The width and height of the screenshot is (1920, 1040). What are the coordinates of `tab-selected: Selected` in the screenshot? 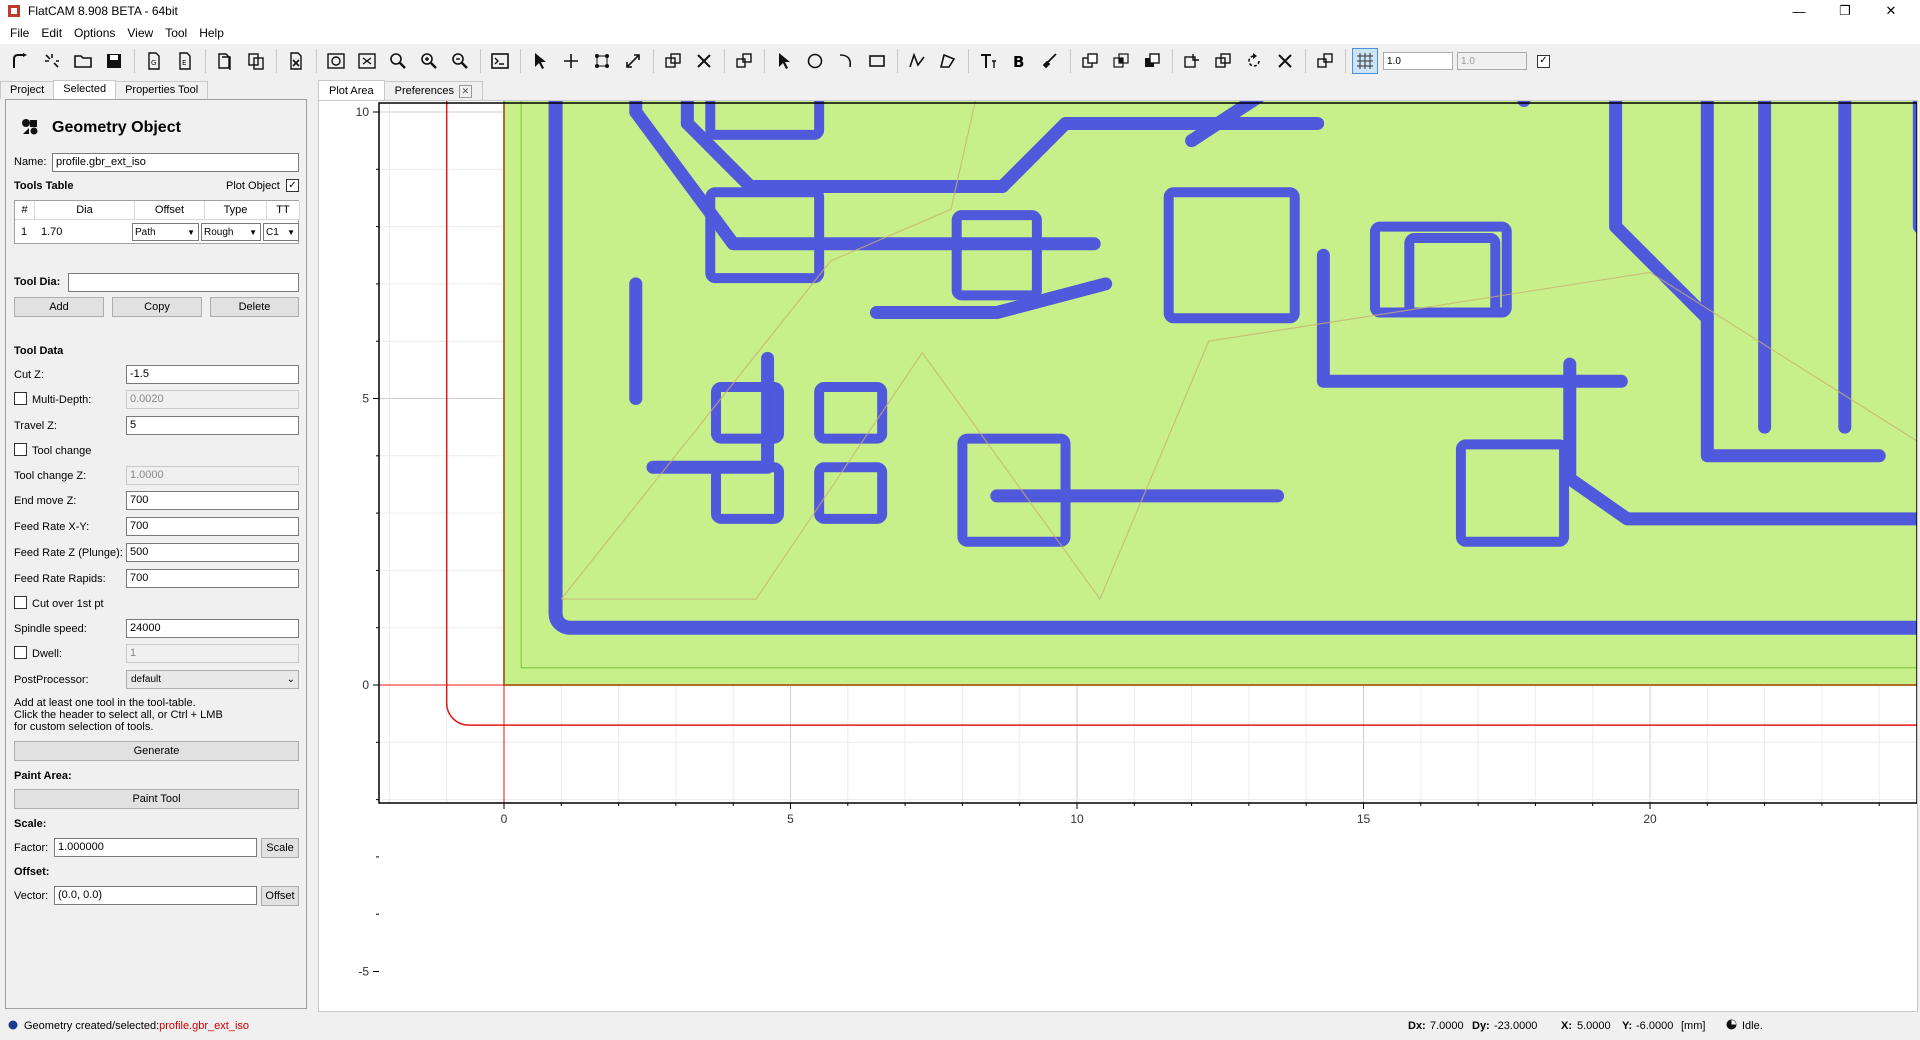 It's located at (85, 89).